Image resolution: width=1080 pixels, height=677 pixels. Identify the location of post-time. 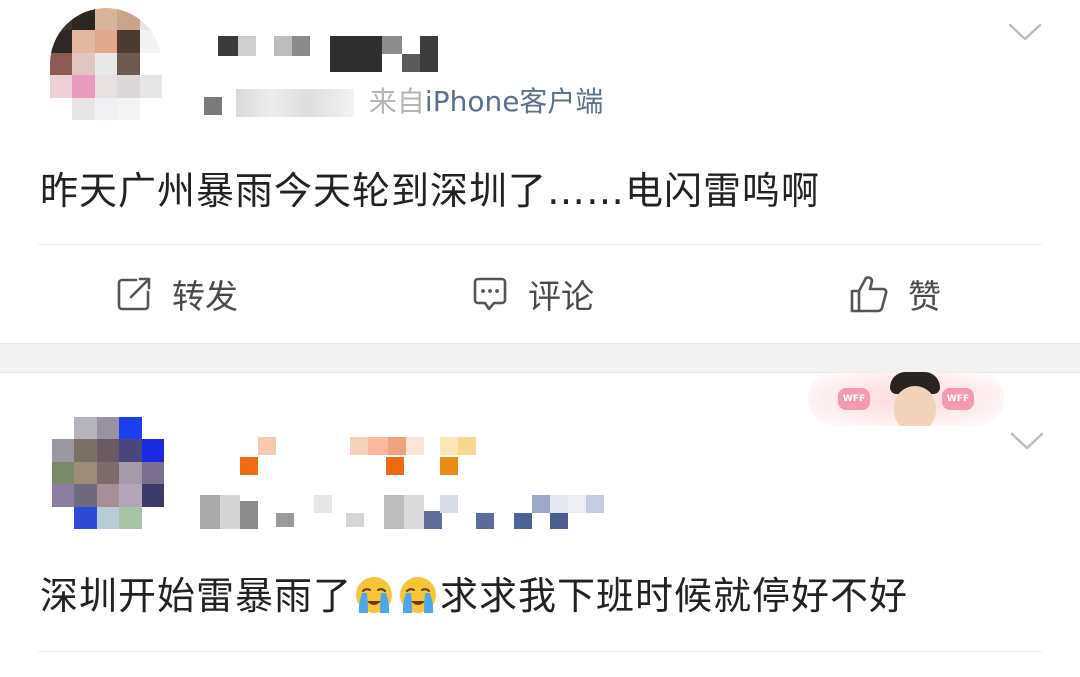
(295, 103).